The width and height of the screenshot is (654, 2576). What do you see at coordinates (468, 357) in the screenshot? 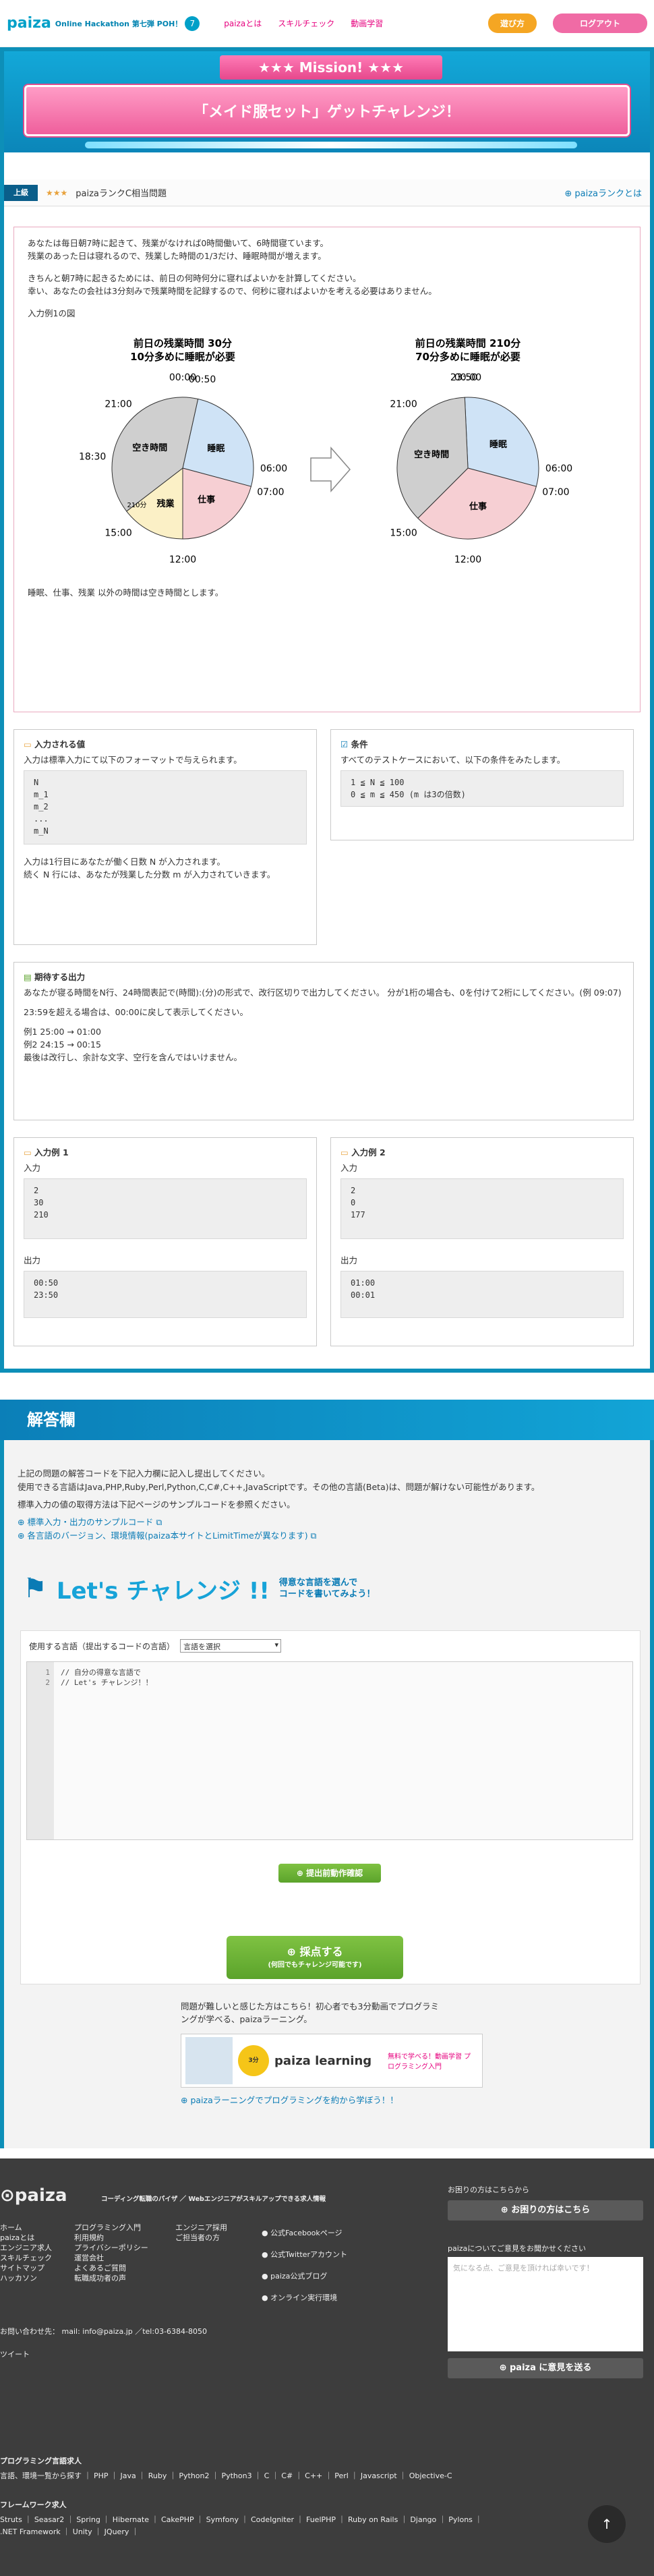
I see `chart2-title2: 70分多めに睡眠が必要` at bounding box center [468, 357].